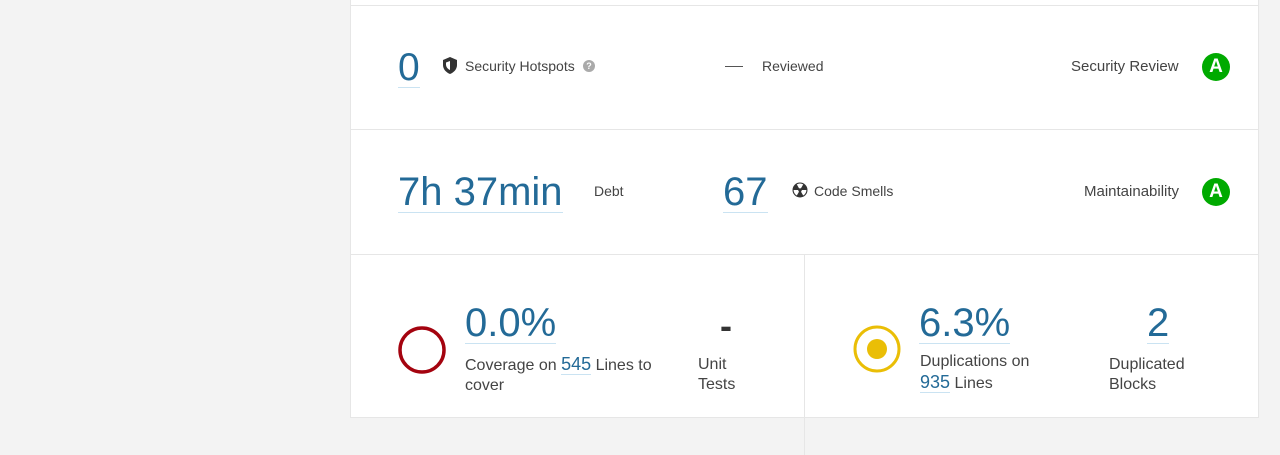 The image size is (1280, 455). Describe the element at coordinates (609, 191) in the screenshot. I see `debt-label: Debt` at that location.